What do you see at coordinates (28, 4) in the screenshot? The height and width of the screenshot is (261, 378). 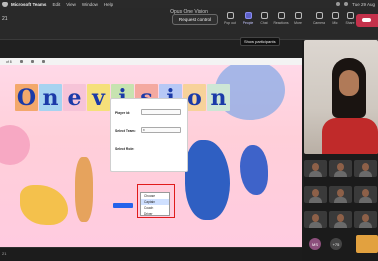 I see `menu-app-name: Microsoft Teams` at bounding box center [28, 4].